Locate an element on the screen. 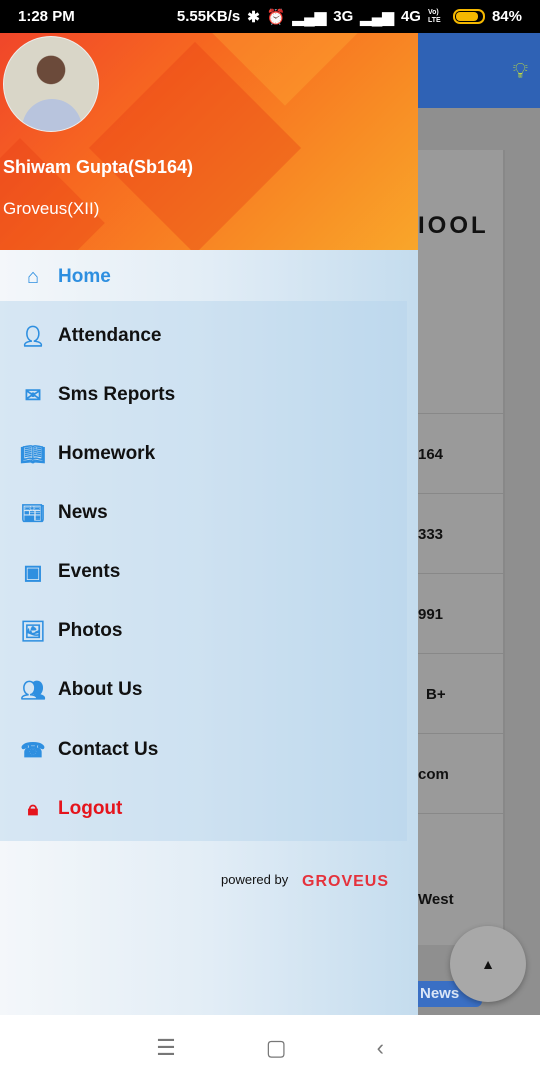 This screenshot has height=1080, width=540. row: West is located at coordinates (461, 878).